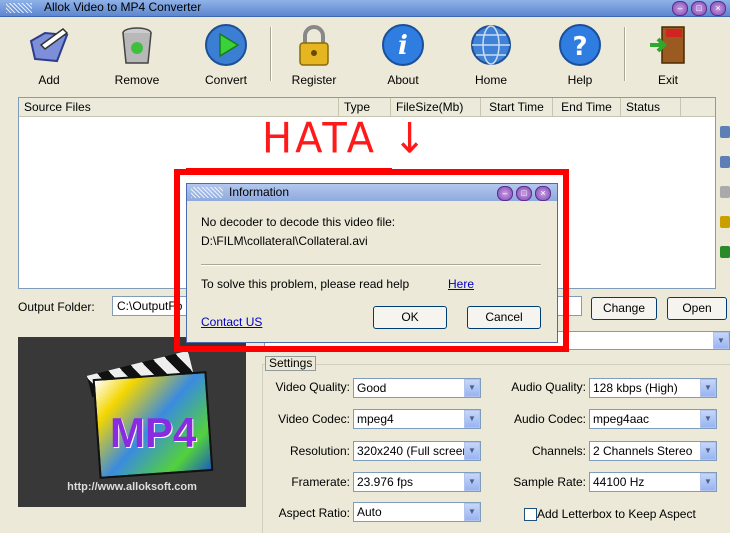 This screenshot has width=730, height=533. What do you see at coordinates (504, 317) in the screenshot?
I see `cancel-button: Cancel` at bounding box center [504, 317].